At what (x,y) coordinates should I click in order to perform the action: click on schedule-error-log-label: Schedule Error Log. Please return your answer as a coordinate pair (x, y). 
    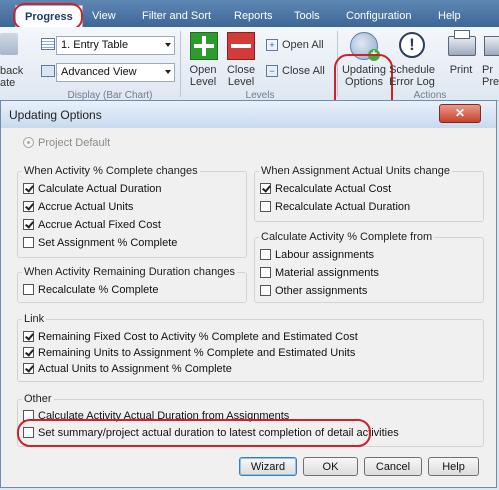
    Looking at the image, I should click on (412, 76).